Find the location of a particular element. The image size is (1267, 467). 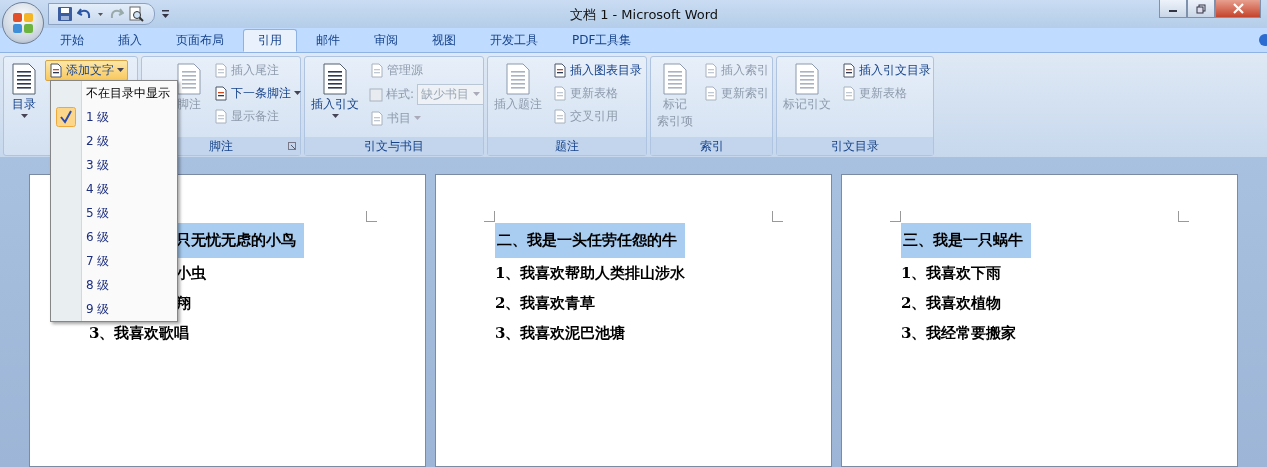

document-text: 小虫 is located at coordinates (191, 273).